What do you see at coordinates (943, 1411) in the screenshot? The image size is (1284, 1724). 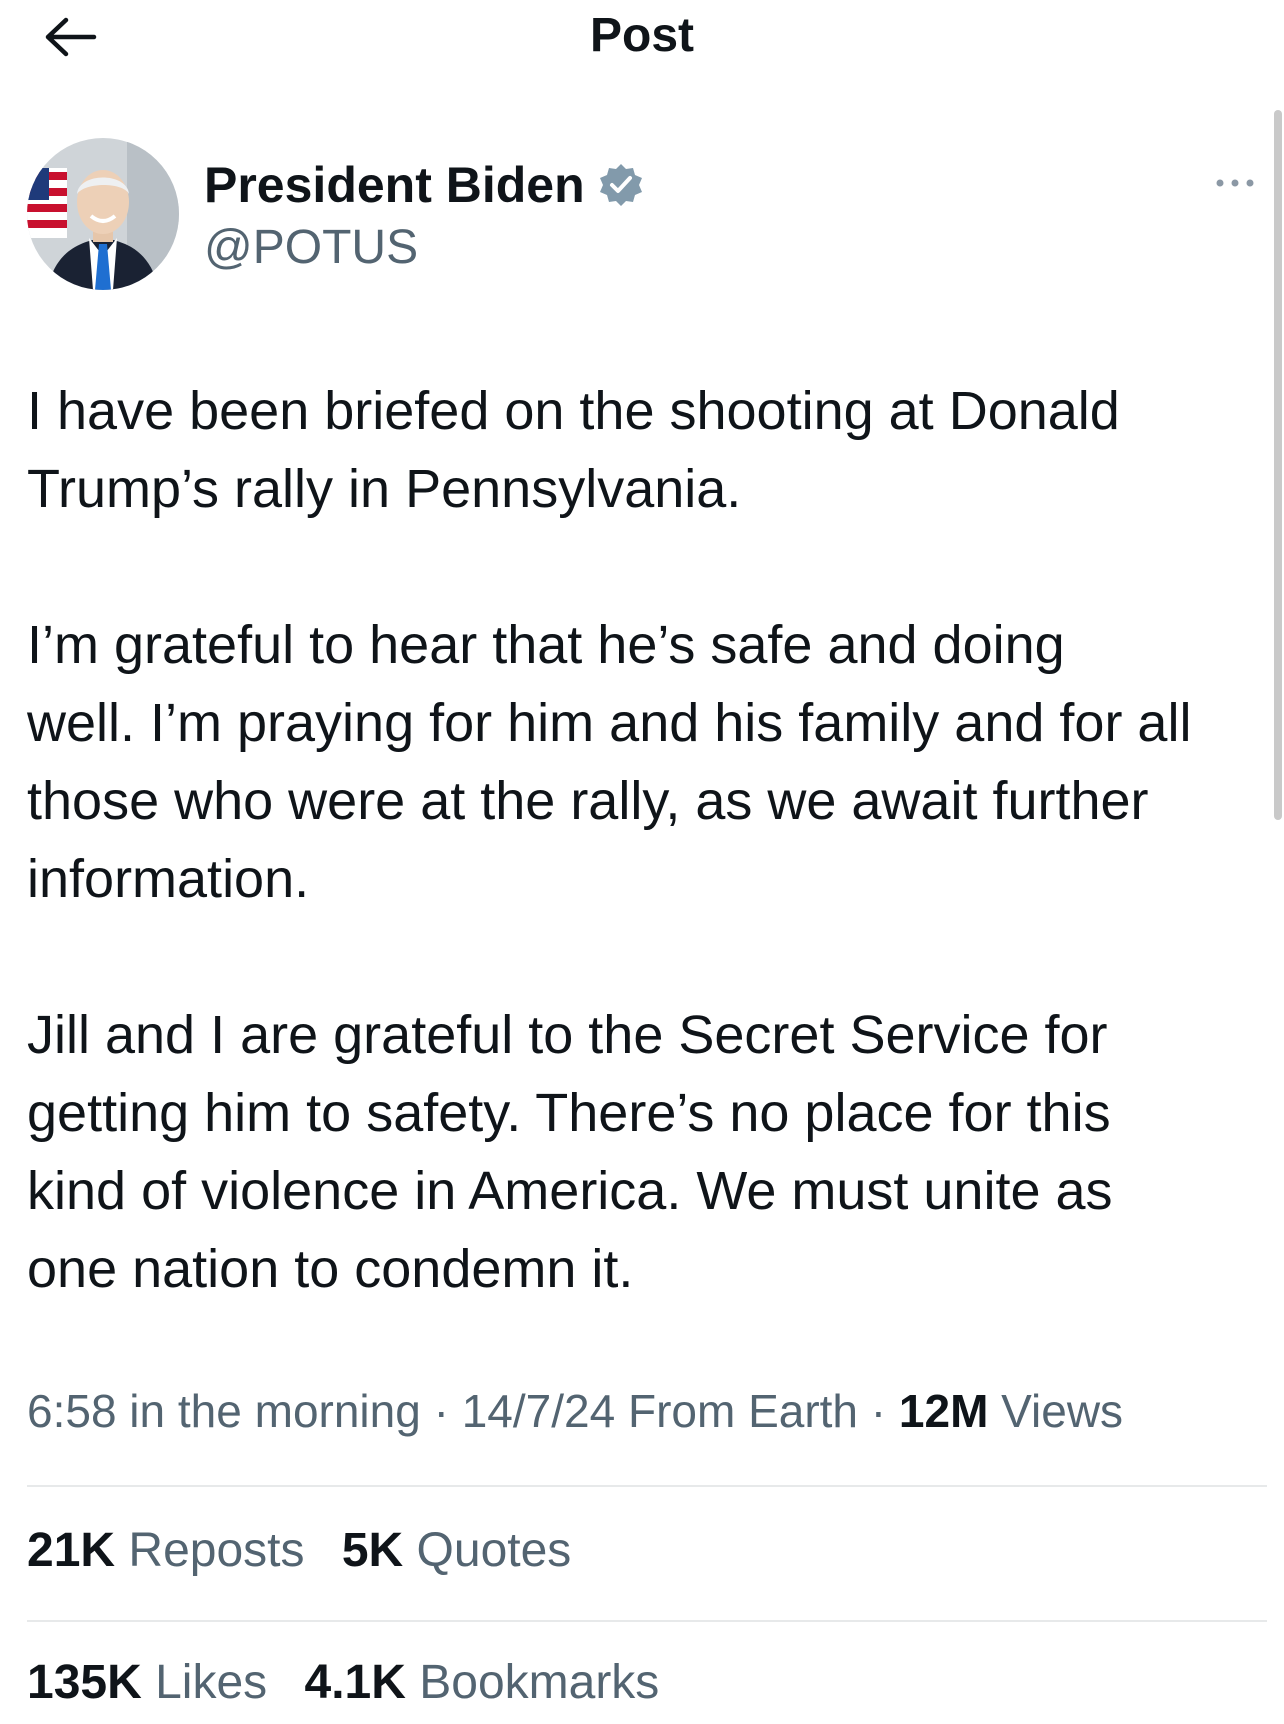 I see `views-count: 12M` at bounding box center [943, 1411].